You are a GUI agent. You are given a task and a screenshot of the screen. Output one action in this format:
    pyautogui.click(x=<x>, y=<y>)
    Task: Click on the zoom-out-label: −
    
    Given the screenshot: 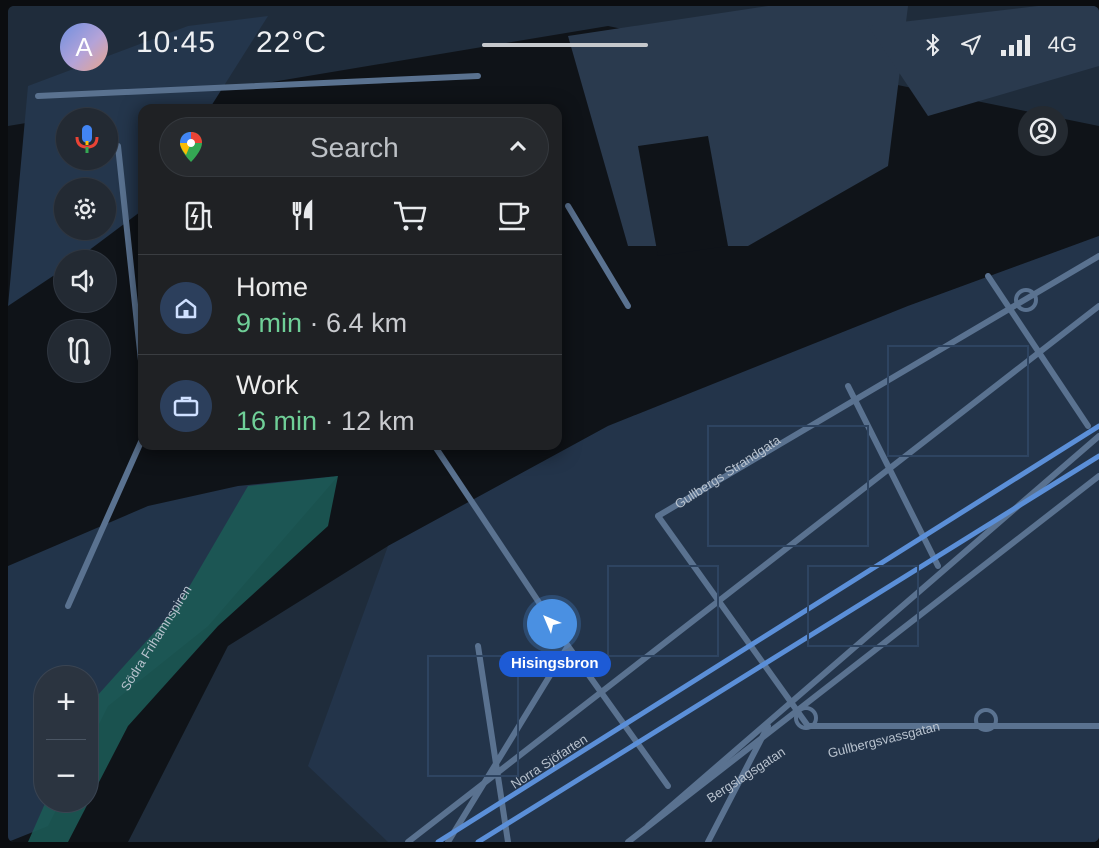 What is the action you would take?
    pyautogui.click(x=66, y=775)
    